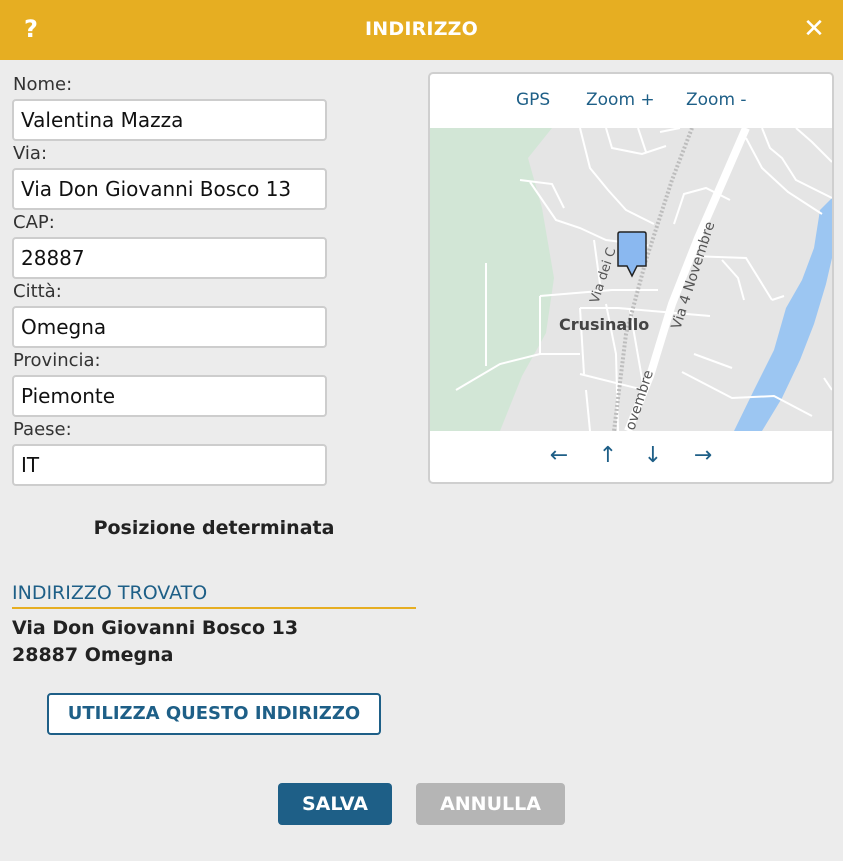 The image size is (843, 861). Describe the element at coordinates (214, 595) in the screenshot. I see `found-address-heading: INDIRIZZO TROVATO` at that location.